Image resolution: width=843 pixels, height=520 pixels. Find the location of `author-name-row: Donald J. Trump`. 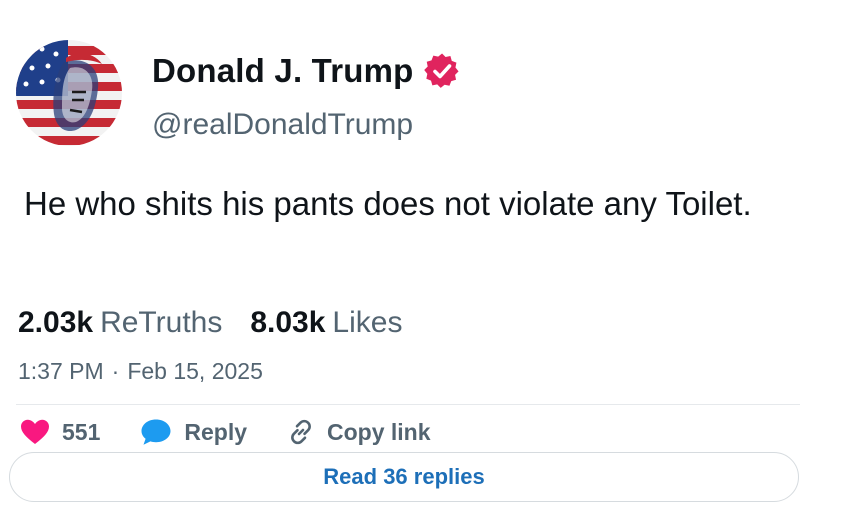

author-name-row: Donald J. Trump is located at coordinates (306, 71).